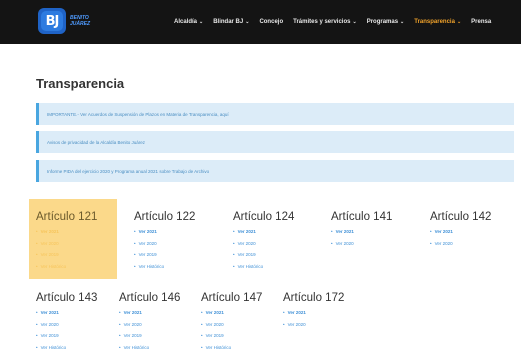 This screenshot has height=360, width=521. Describe the element at coordinates (64, 21) in the screenshot. I see `site-logo: BJ BENITO JUÁREZ` at that location.